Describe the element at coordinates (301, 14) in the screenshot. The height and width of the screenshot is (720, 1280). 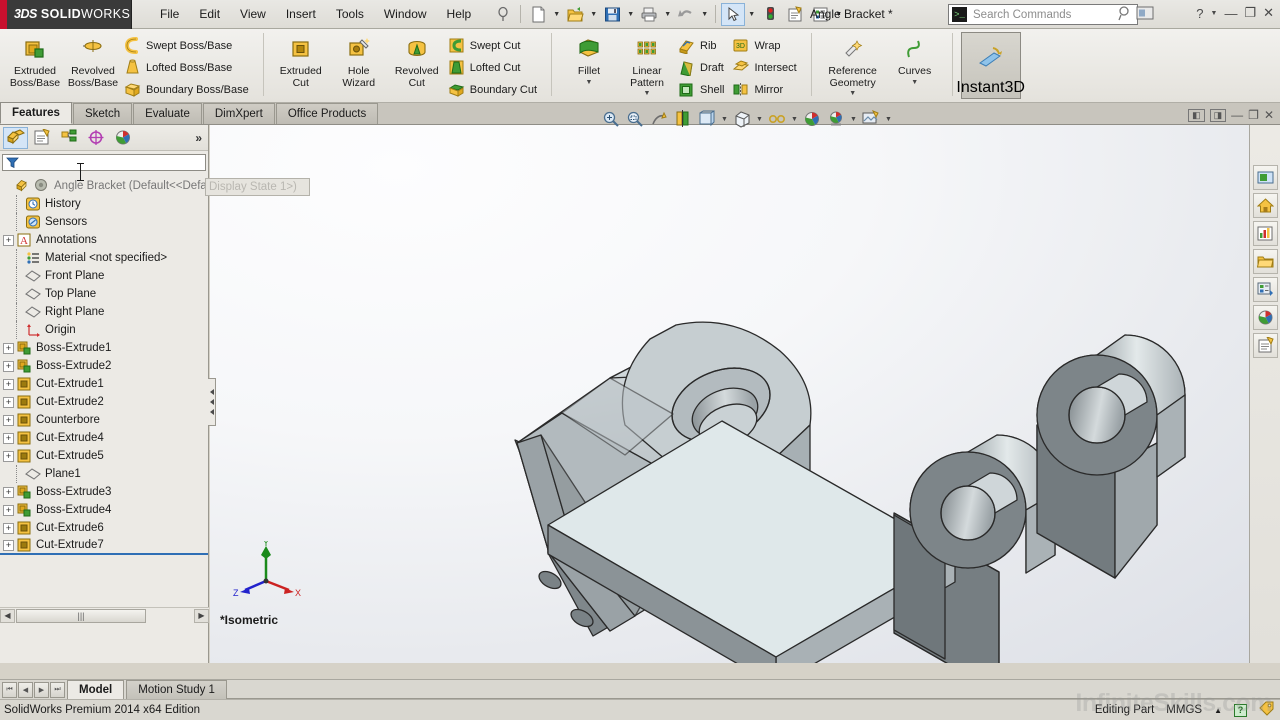
I see `menu-insert: Insert` at that location.